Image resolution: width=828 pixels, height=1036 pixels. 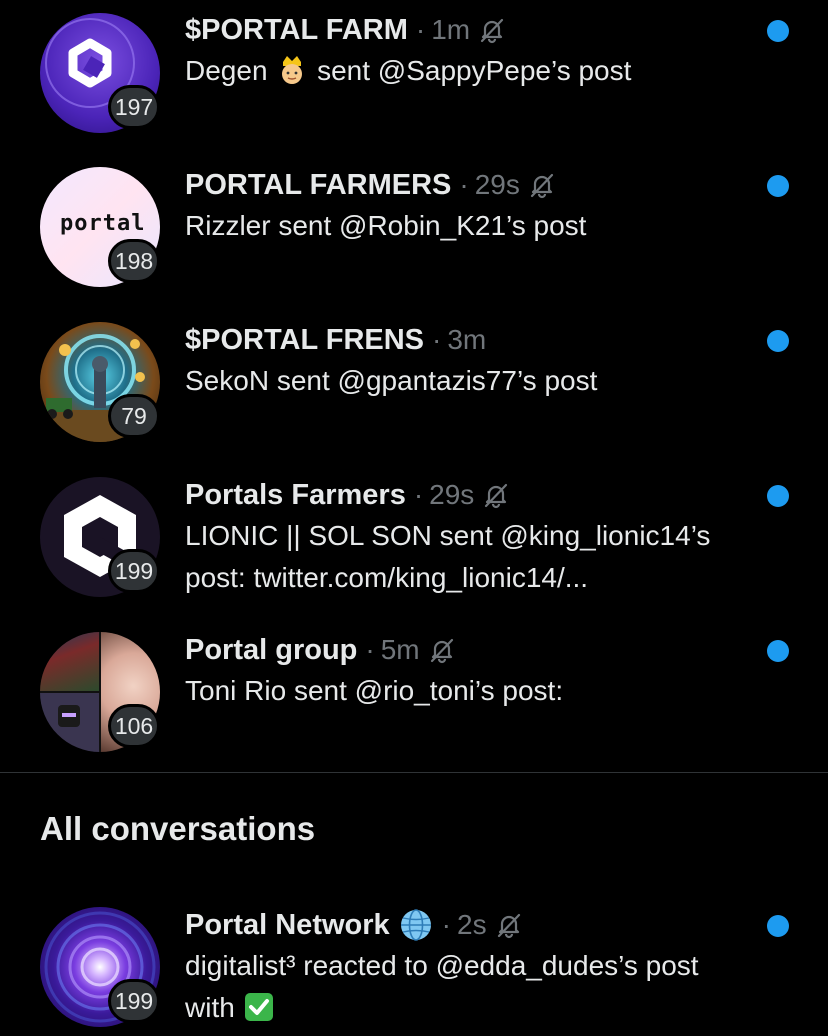 What do you see at coordinates (259, 1013) in the screenshot?
I see `check-mark-button-emoji` at bounding box center [259, 1013].